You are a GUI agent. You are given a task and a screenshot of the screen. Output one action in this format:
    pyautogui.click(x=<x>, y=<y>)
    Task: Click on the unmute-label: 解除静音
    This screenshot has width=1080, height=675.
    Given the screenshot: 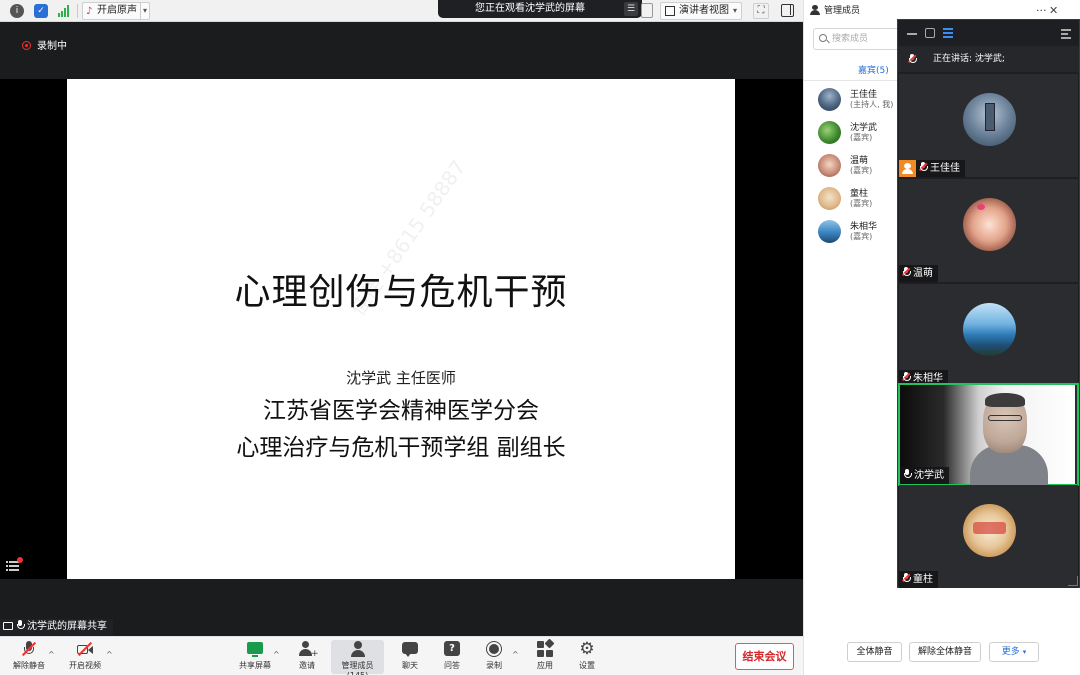 What is the action you would take?
    pyautogui.click(x=29, y=665)
    